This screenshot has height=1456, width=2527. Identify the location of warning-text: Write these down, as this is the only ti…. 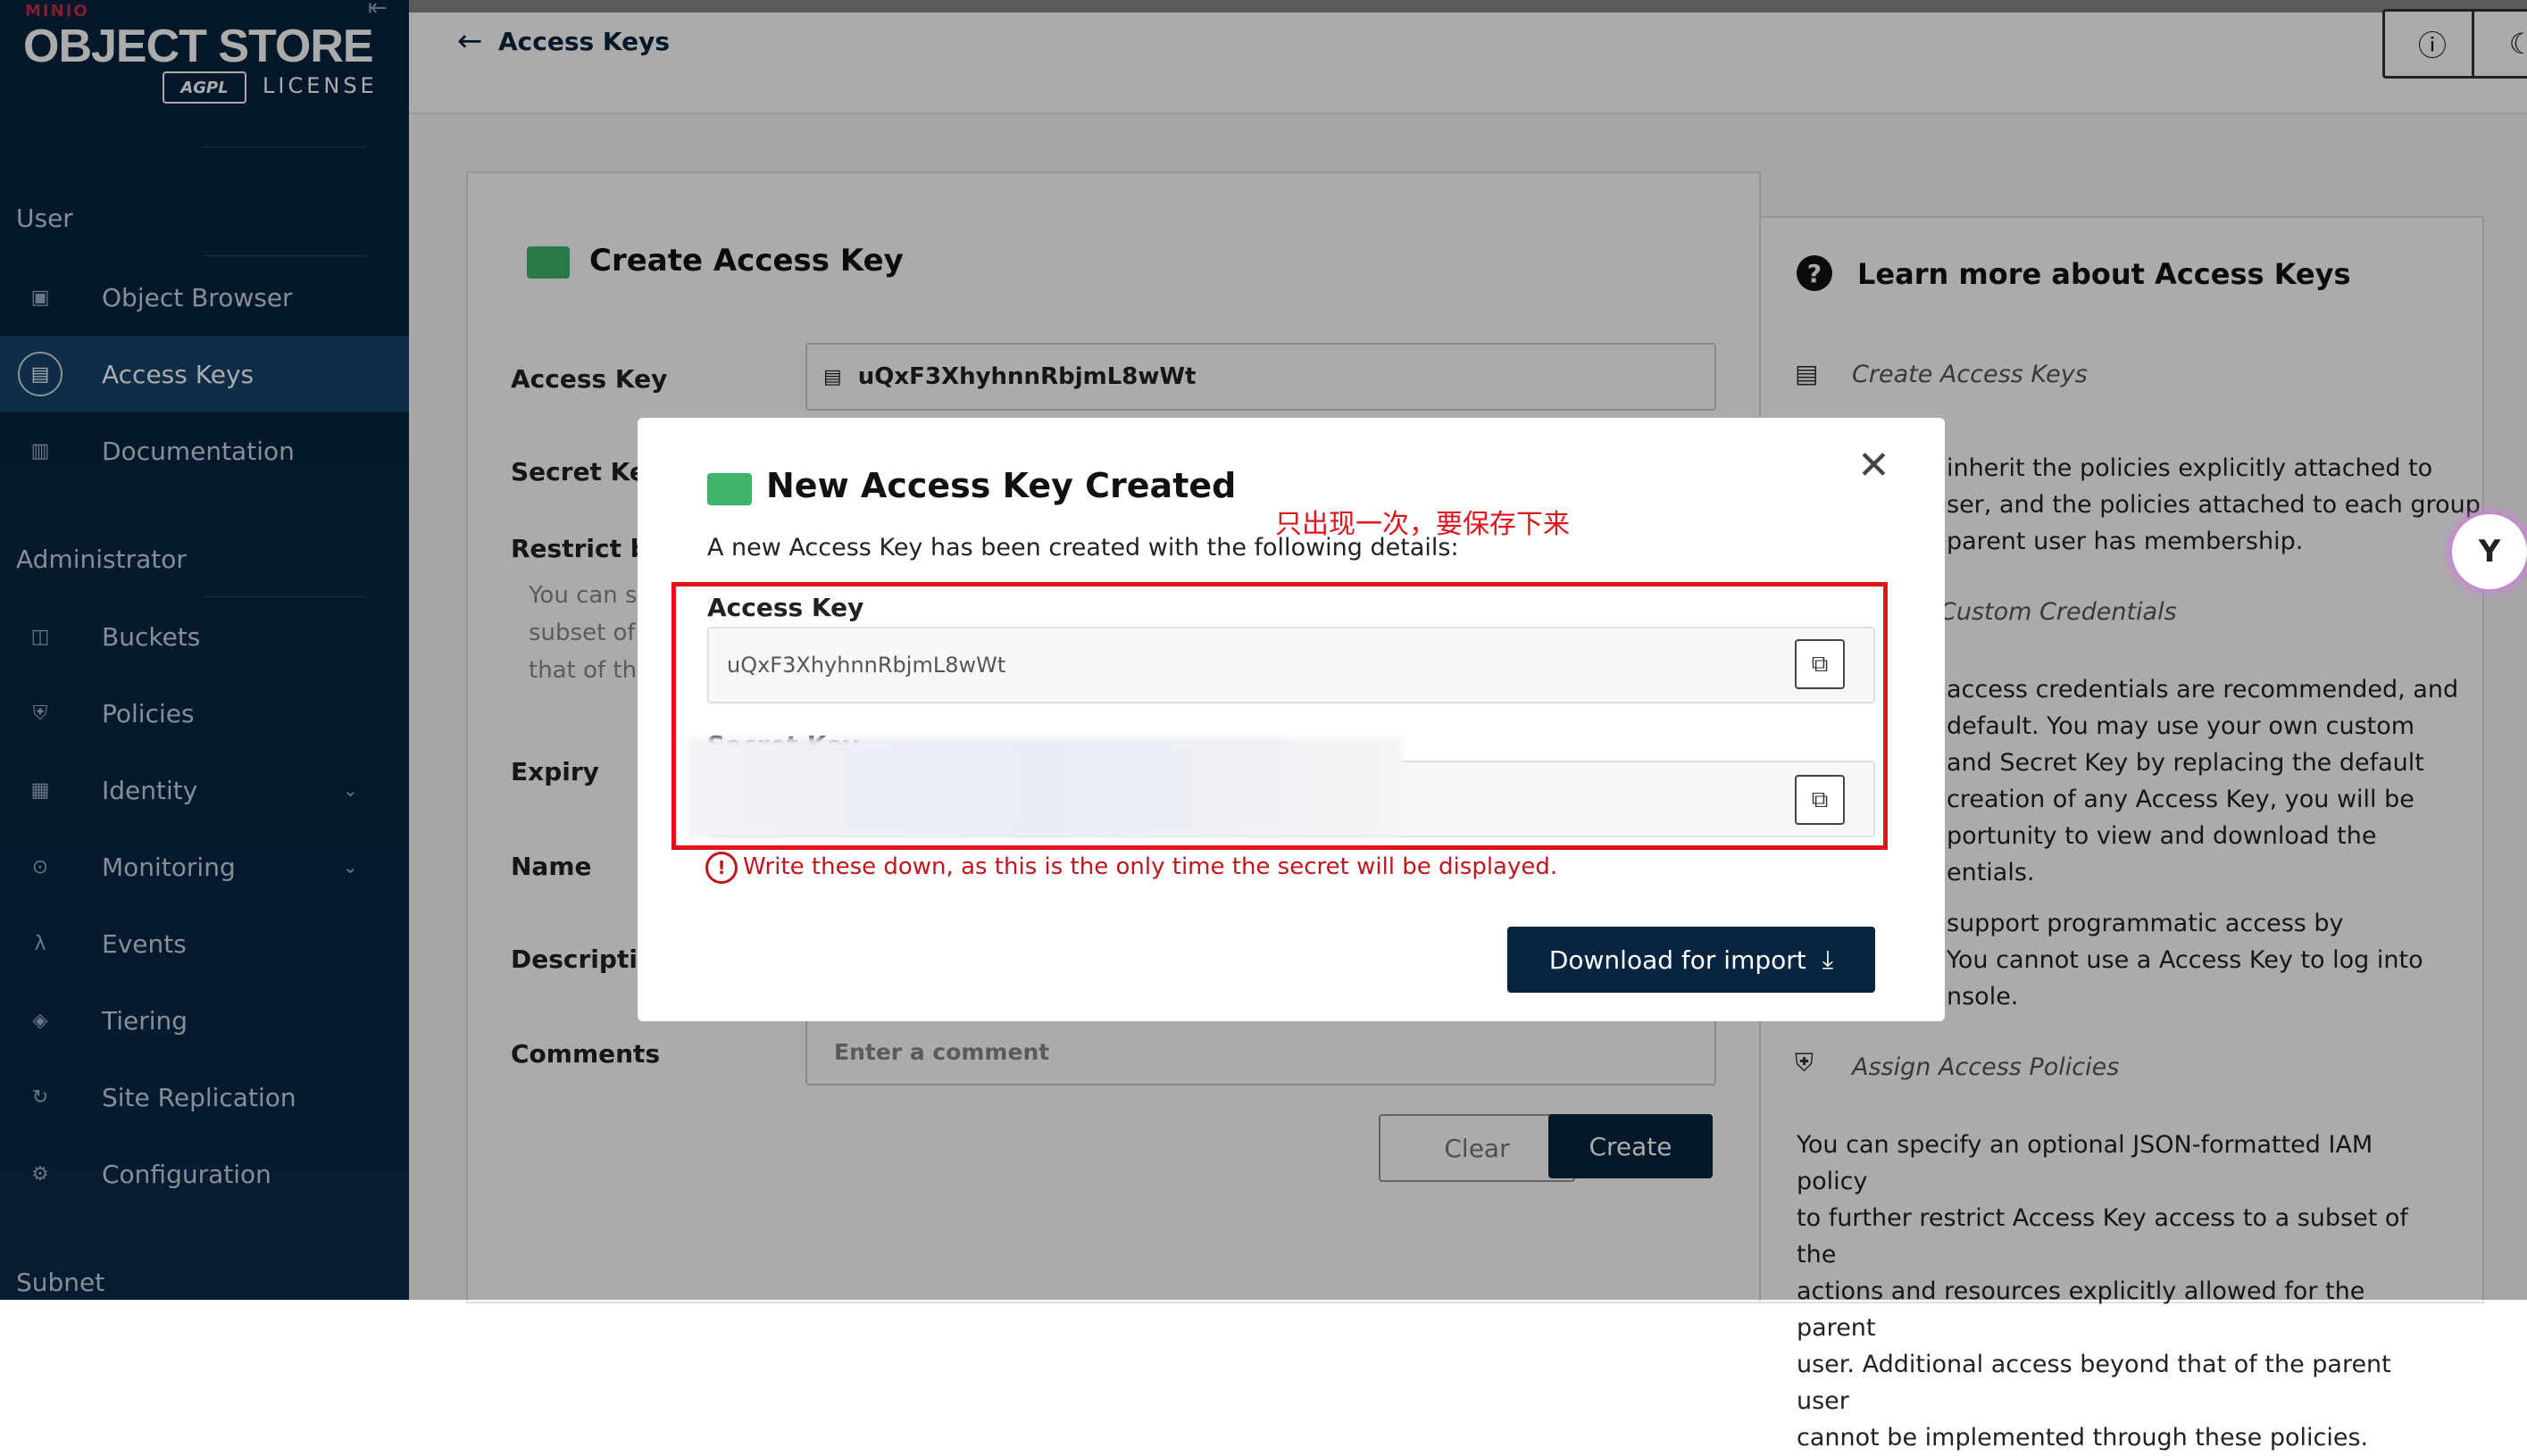
(1150, 867).